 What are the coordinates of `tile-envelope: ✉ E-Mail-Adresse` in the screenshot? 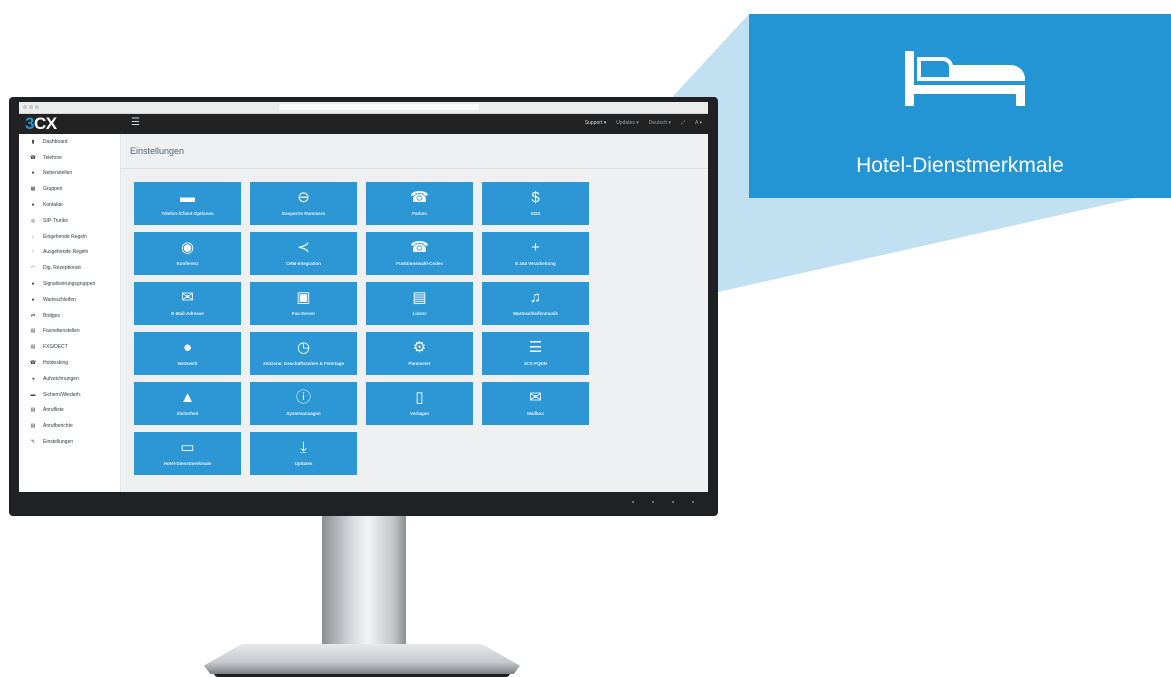 It's located at (187, 303).